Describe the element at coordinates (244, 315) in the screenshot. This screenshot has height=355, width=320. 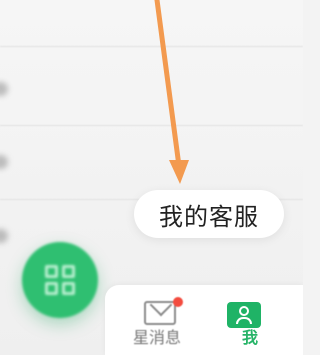
I see `user-profile-icon` at that location.